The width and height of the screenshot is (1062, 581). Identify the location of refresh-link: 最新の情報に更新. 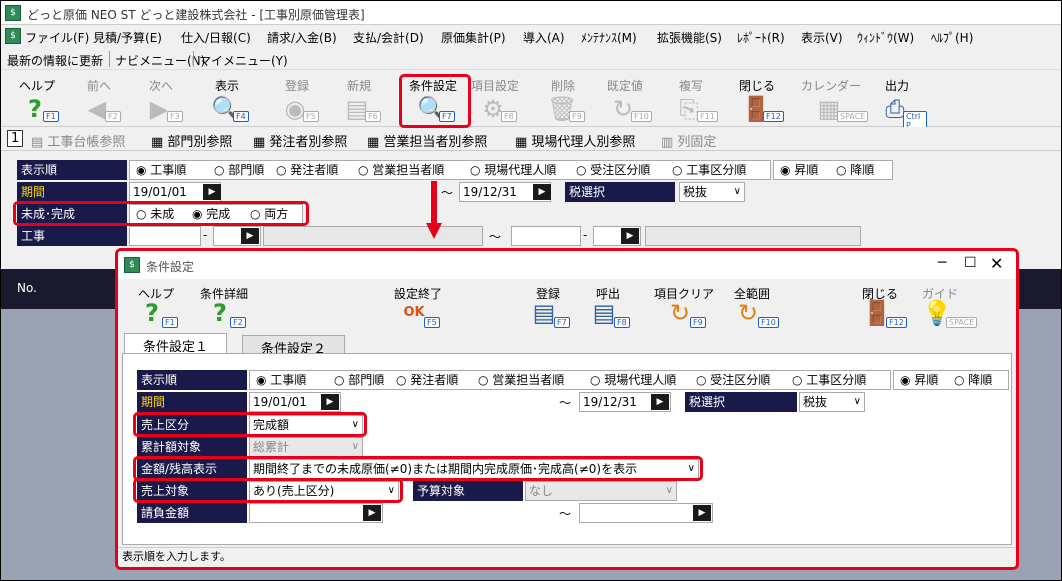
(55, 60).